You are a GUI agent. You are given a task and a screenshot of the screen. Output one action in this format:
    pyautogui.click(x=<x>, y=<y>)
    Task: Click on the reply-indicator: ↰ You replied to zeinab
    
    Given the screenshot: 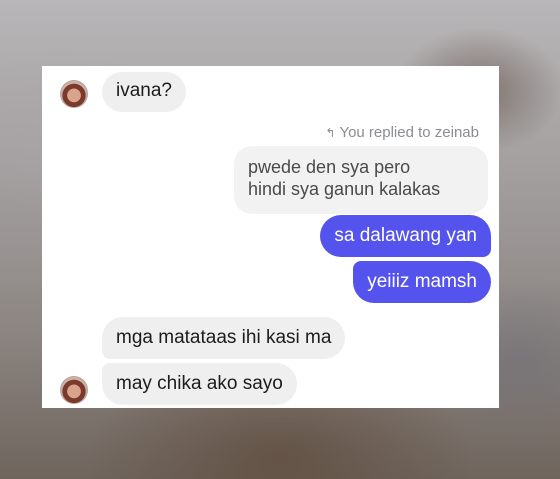 What is the action you would take?
    pyautogui.click(x=402, y=132)
    